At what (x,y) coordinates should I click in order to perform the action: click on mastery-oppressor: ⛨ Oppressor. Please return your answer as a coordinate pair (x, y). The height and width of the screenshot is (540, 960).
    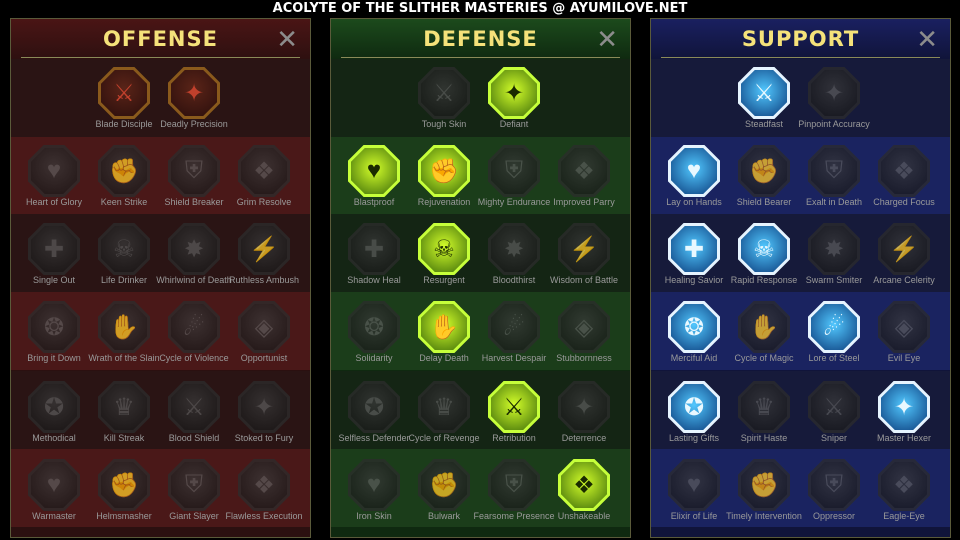
    Looking at the image, I should click on (834, 494).